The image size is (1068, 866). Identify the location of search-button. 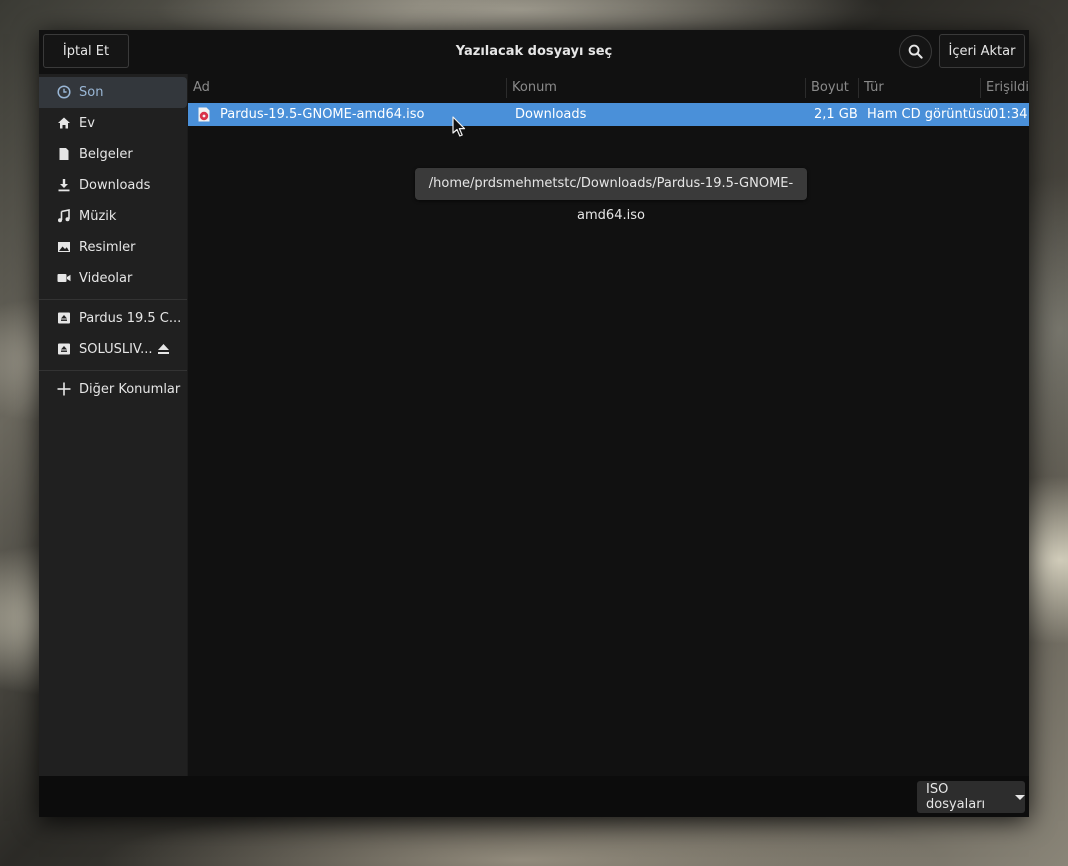
(915, 51).